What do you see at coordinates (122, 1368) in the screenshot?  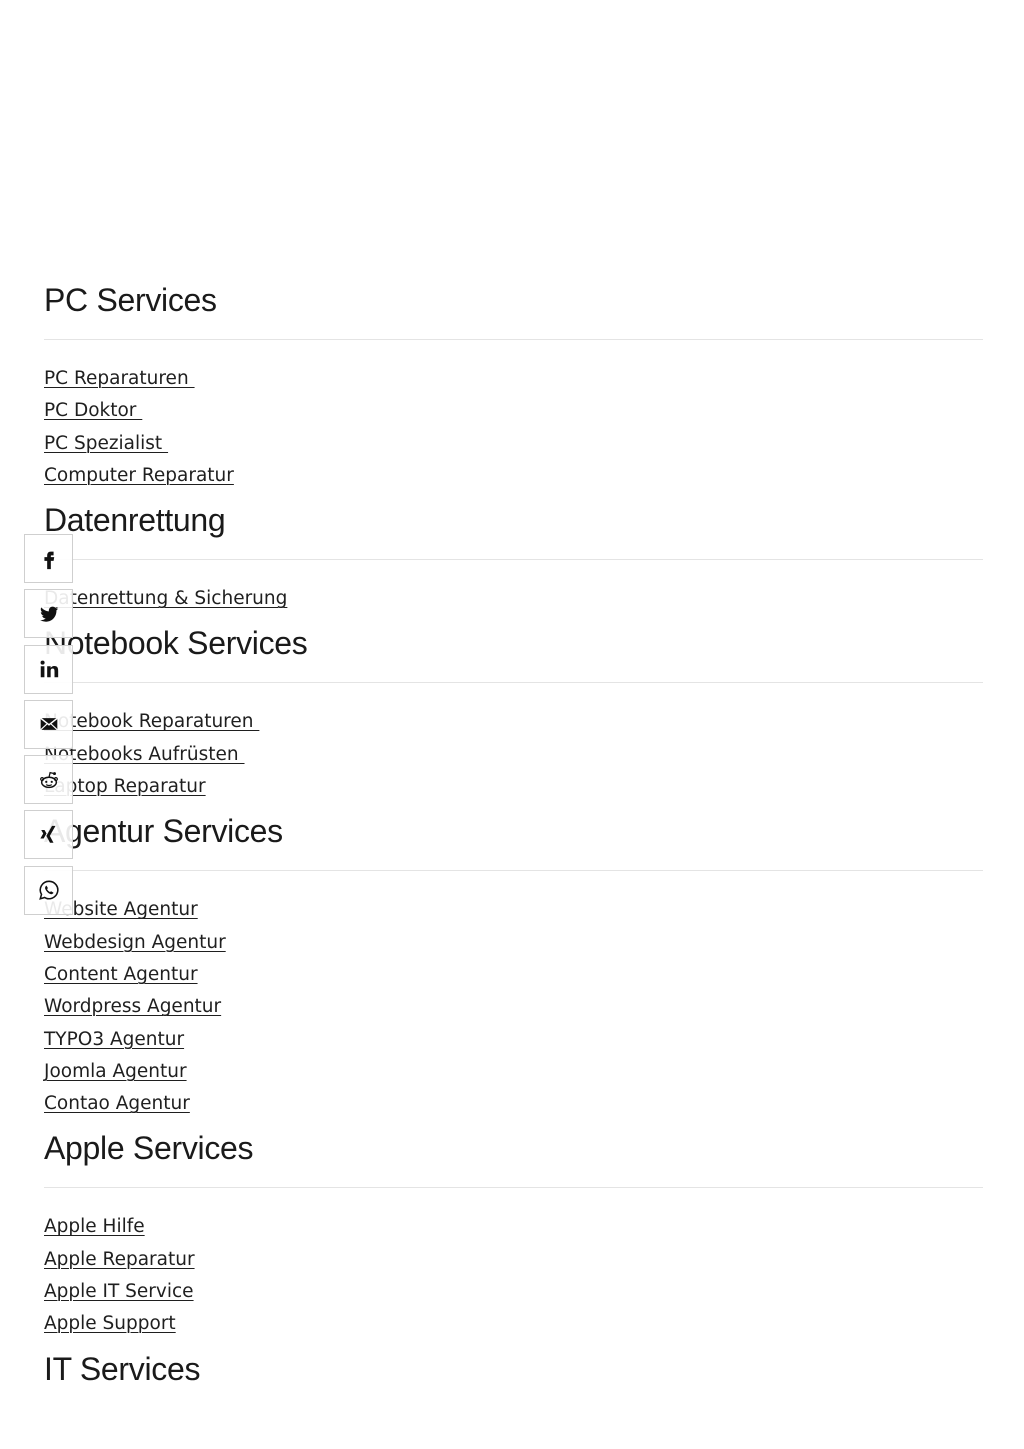 I see `section-title: IT Services` at bounding box center [122, 1368].